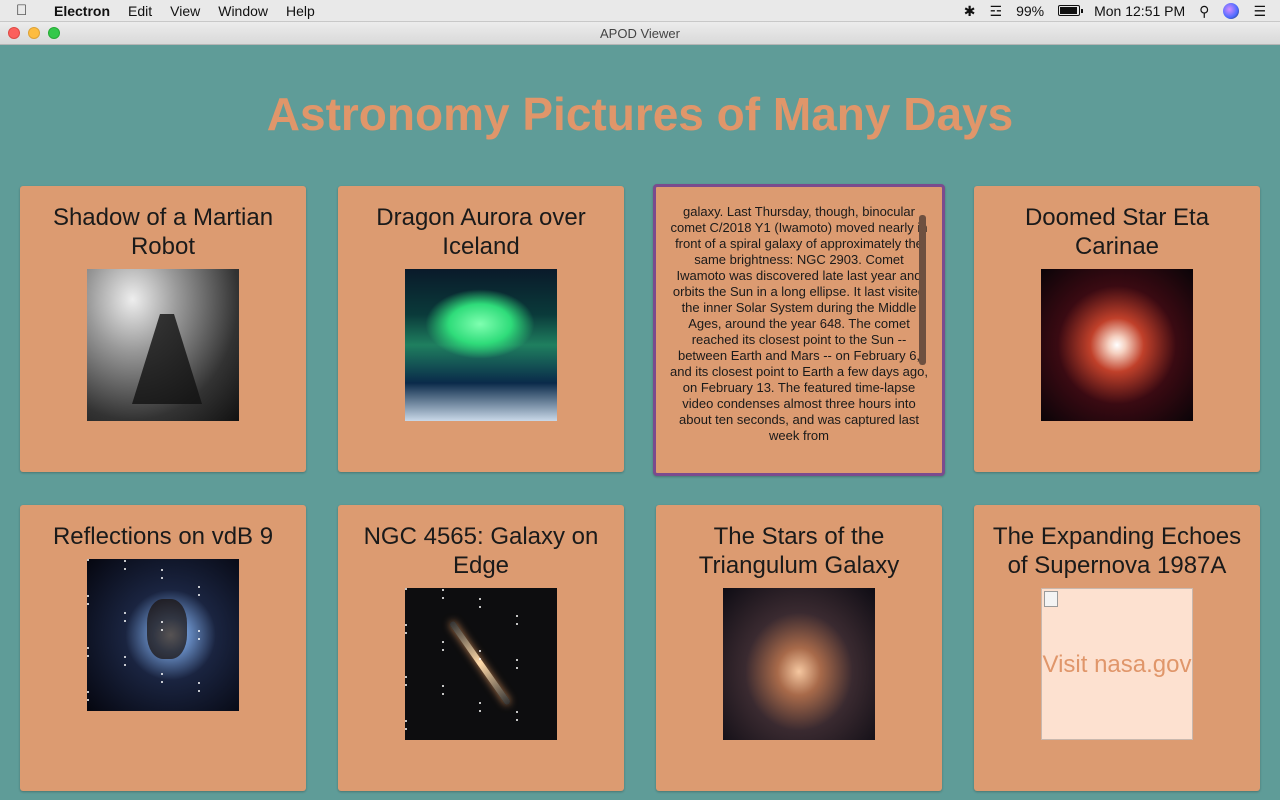 This screenshot has width=1280, height=800. I want to click on apod-card: Reflections on vdB 9, so click(163, 648).